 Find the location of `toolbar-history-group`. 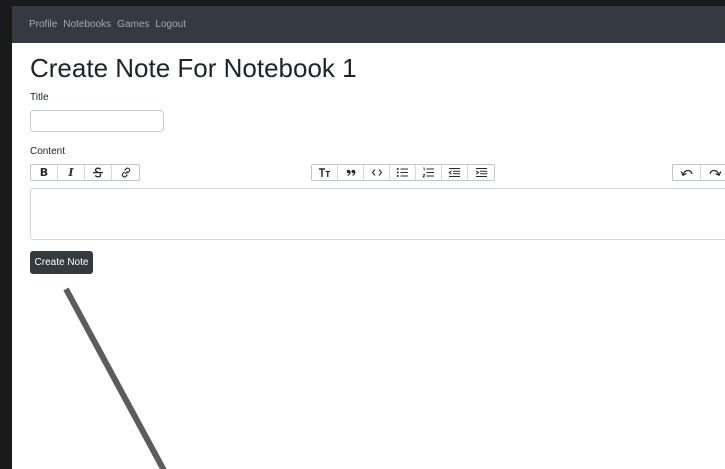

toolbar-history-group is located at coordinates (698, 172).